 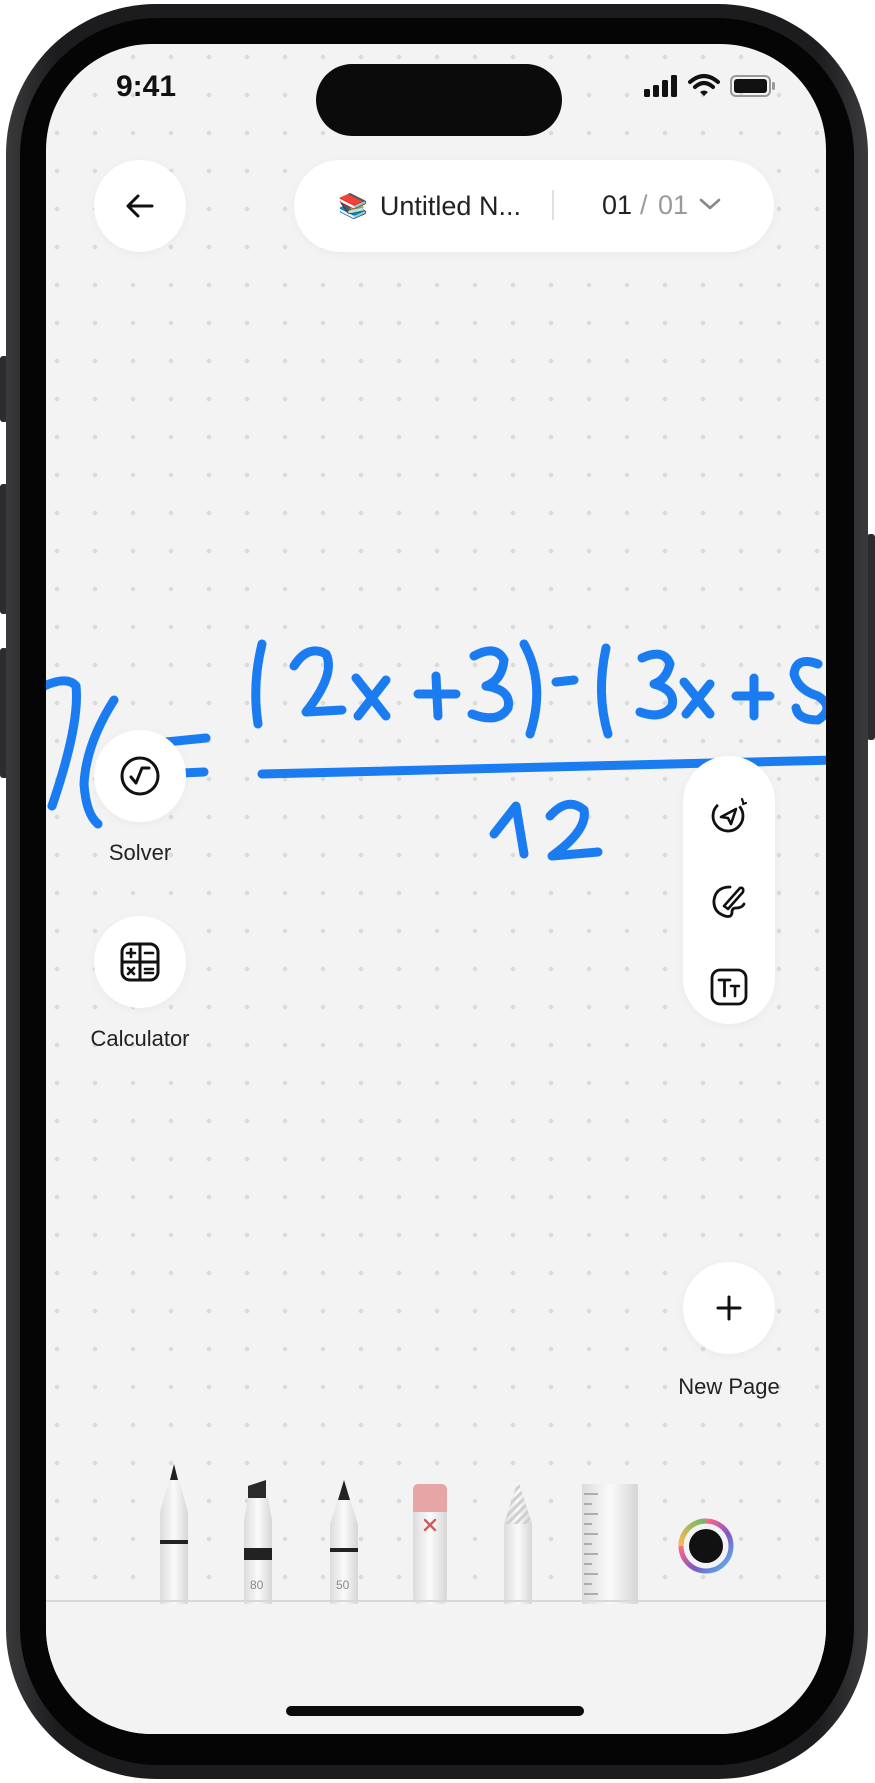 I want to click on dynamic-island, so click(x=439, y=100).